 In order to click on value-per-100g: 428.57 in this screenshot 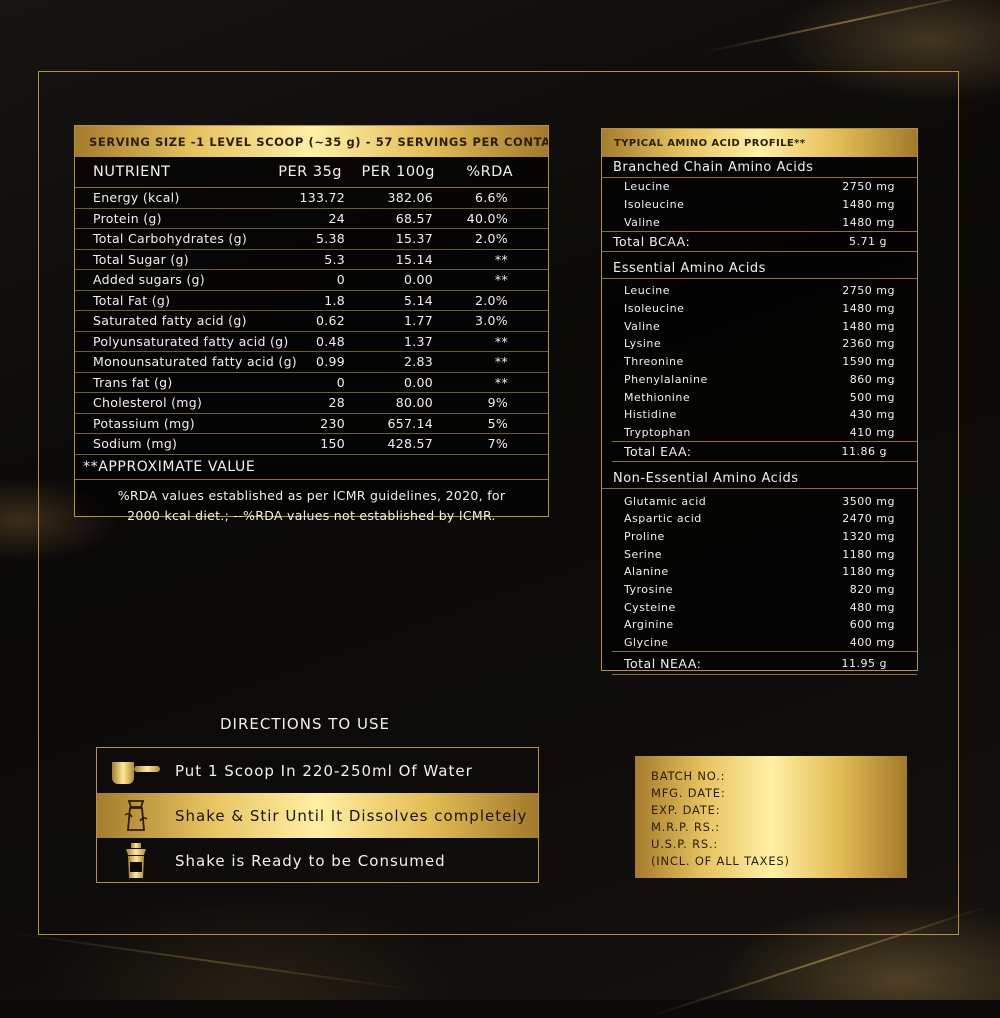, I will do `click(410, 444)`.